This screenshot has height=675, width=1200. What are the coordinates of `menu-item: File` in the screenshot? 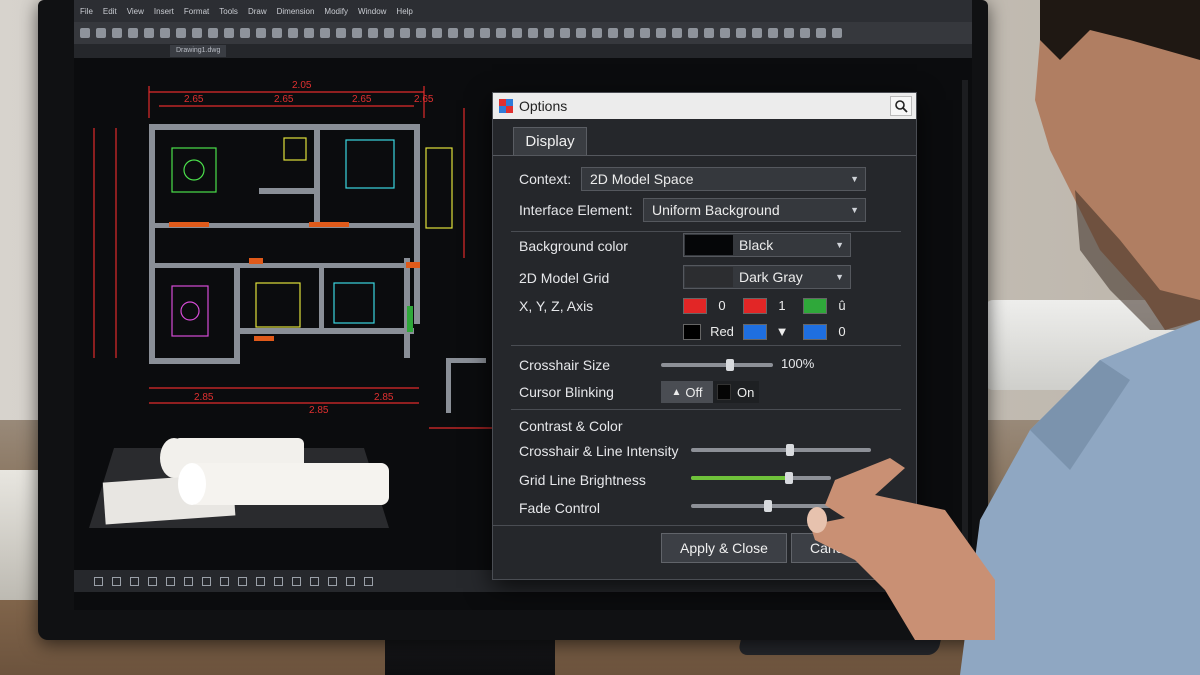 It's located at (86, 11).